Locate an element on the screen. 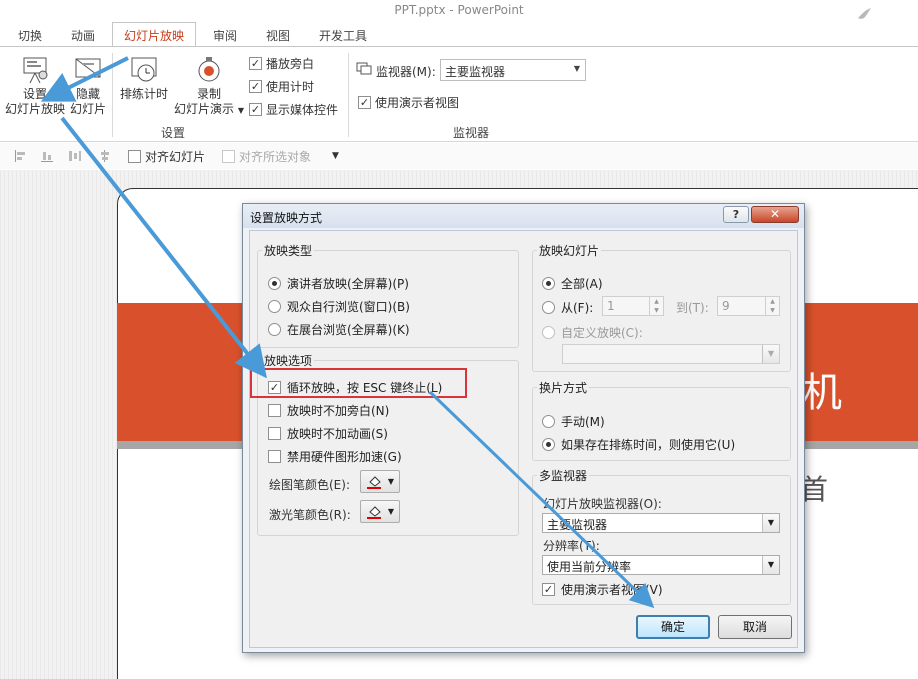 This screenshot has height=679, width=918. to-spinner: 9 ▲ ▼ is located at coordinates (748, 306).